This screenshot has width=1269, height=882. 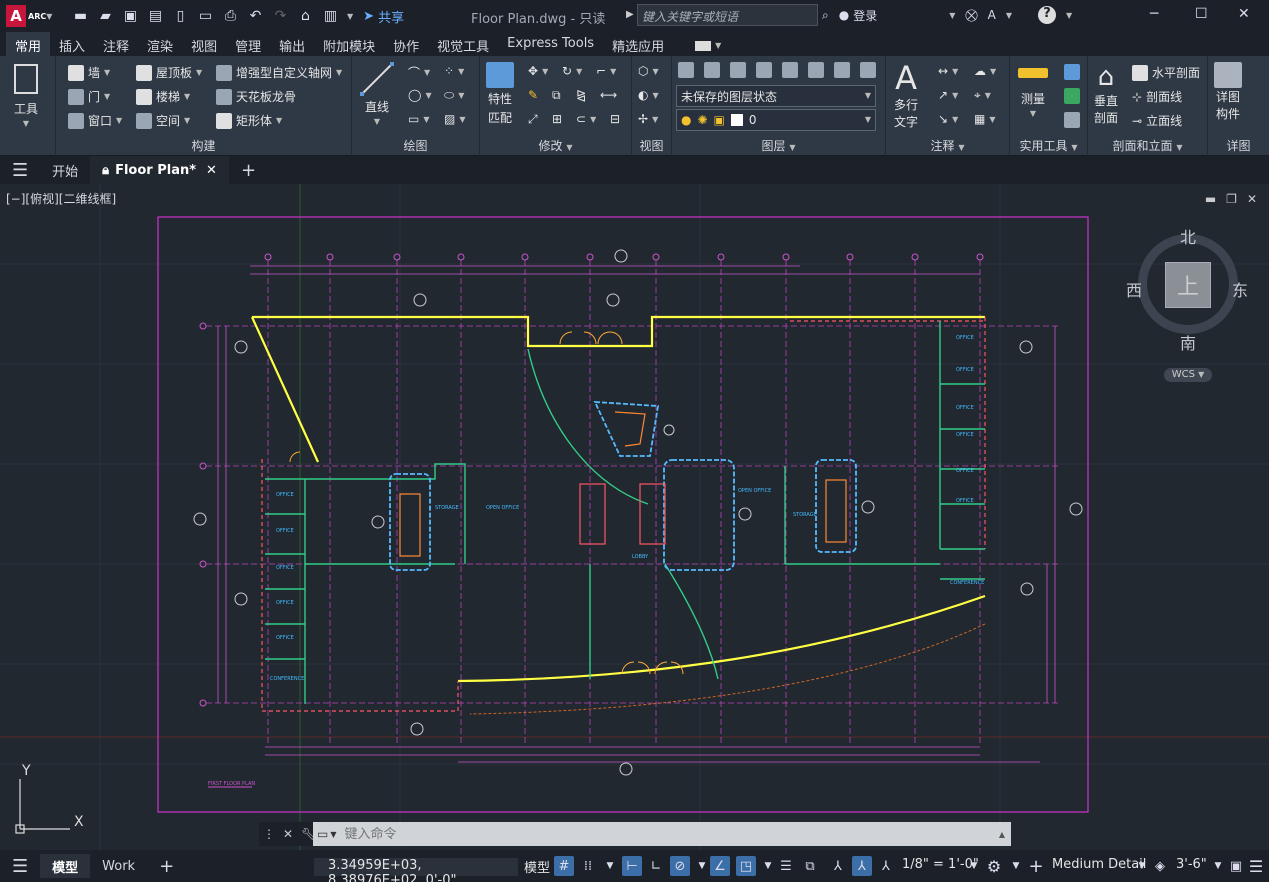 What do you see at coordinates (248, 170) in the screenshot?
I see `new-tab-icon: +` at bounding box center [248, 170].